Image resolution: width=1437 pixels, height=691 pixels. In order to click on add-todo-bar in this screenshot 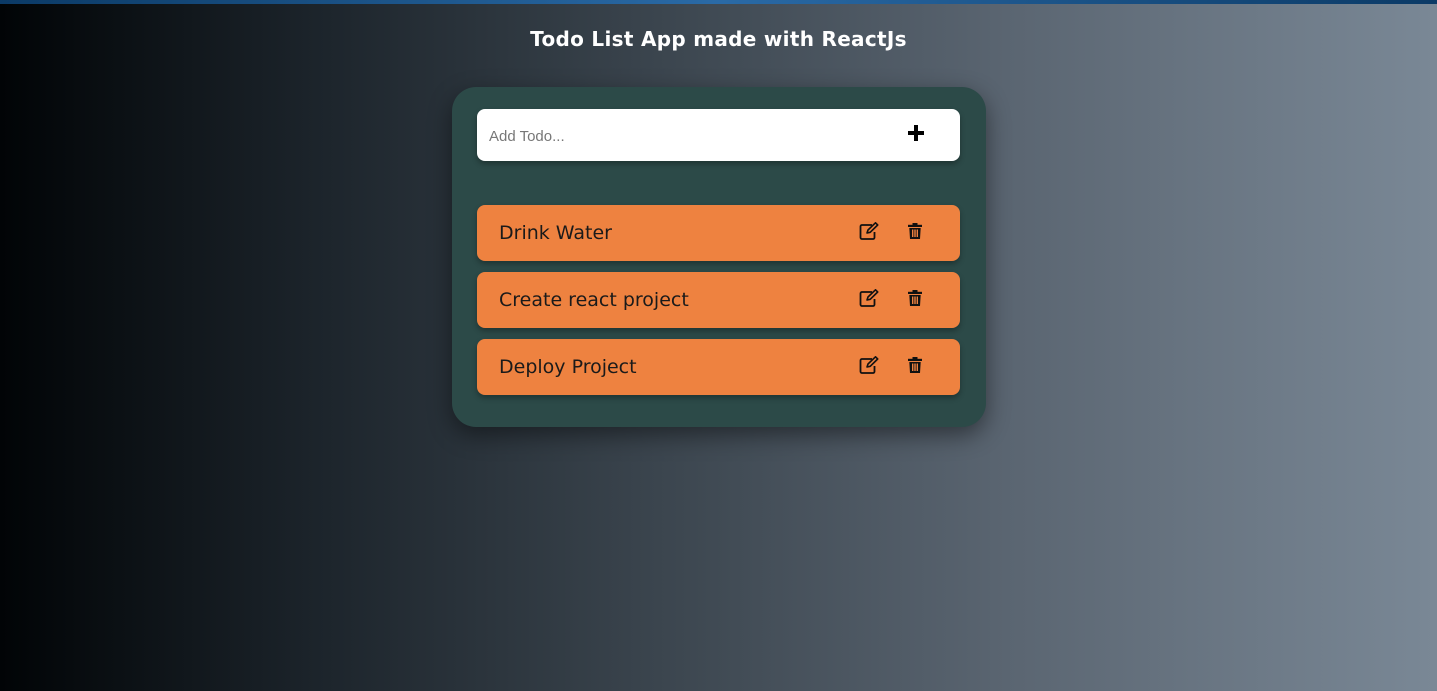, I will do `click(718, 135)`.